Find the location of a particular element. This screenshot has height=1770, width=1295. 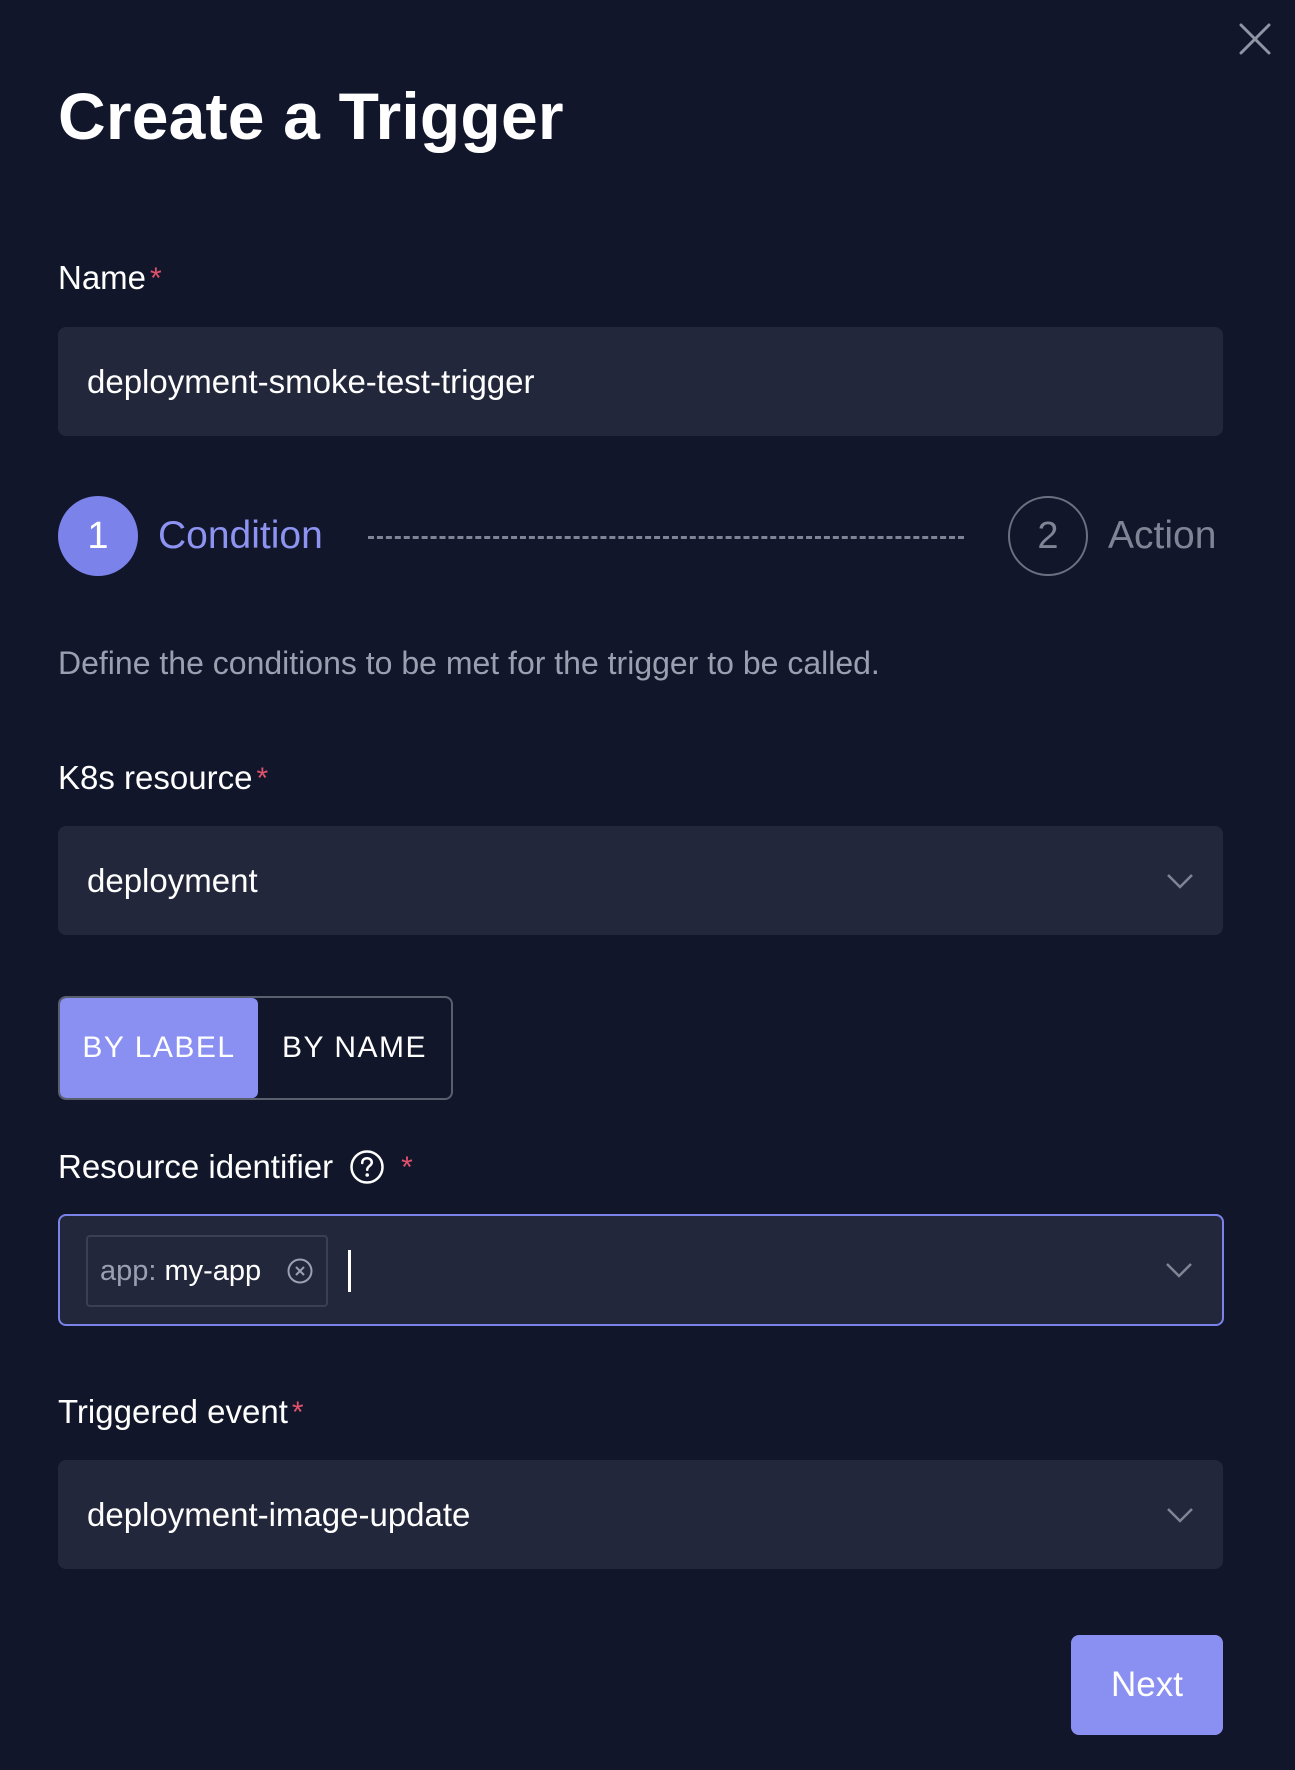

triggered-event-label-text: Triggered event is located at coordinates (173, 1411).